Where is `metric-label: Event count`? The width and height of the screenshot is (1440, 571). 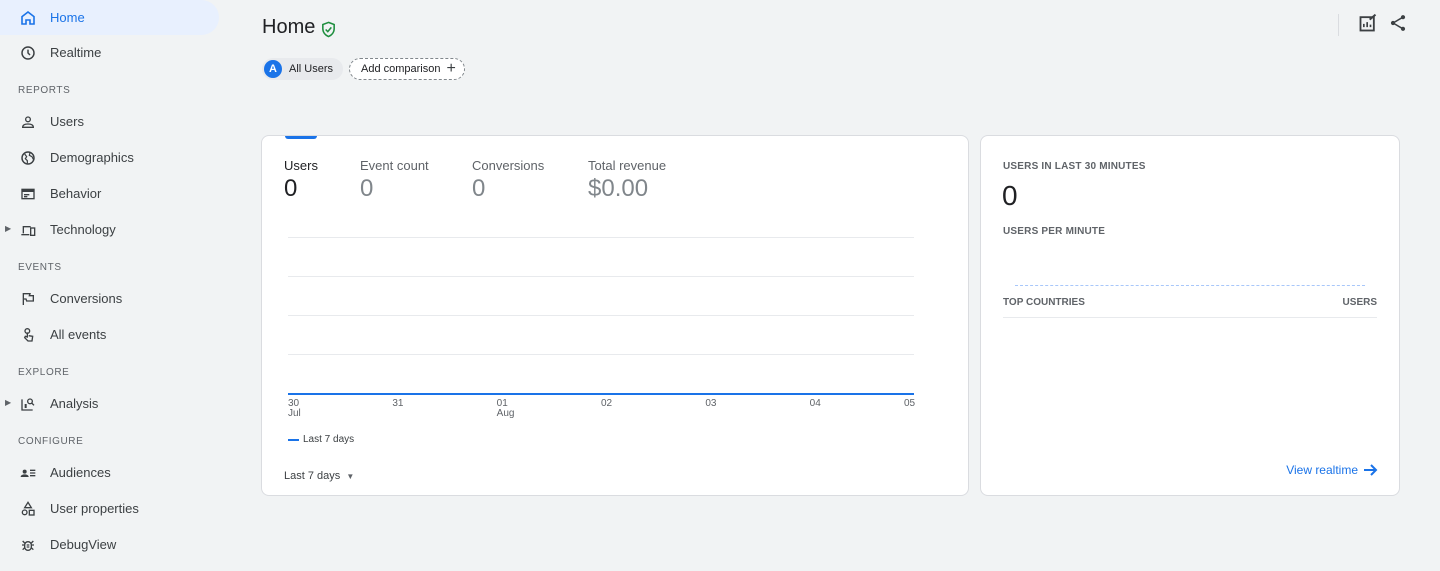 metric-label: Event count is located at coordinates (394, 165).